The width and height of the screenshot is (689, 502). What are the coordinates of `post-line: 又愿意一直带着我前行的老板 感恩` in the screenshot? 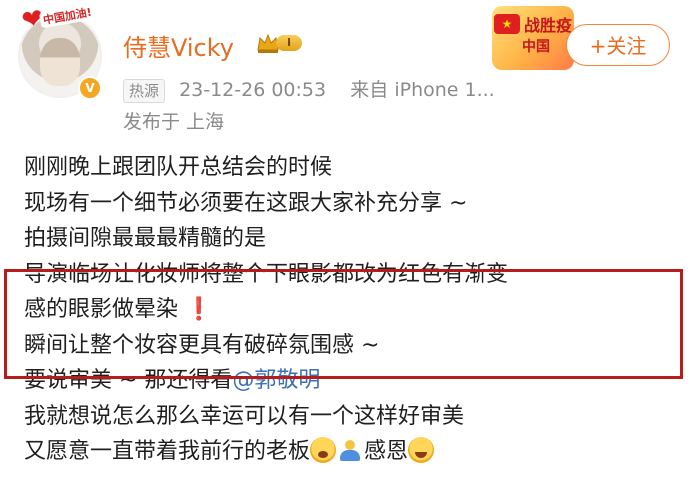 It's located at (349, 452).